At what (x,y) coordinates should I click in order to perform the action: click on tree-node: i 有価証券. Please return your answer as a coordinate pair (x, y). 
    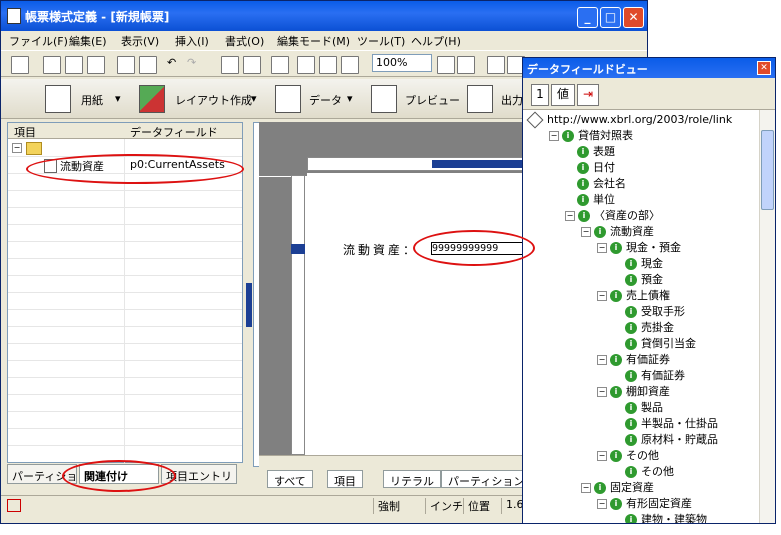
    Looking at the image, I should click on (649, 376).